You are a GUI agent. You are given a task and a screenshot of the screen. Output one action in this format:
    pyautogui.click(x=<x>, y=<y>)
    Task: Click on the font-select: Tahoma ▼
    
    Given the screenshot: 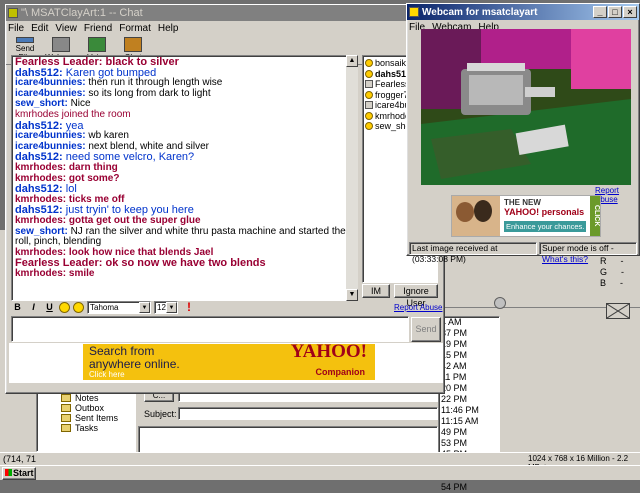 What is the action you would take?
    pyautogui.click(x=119, y=307)
    